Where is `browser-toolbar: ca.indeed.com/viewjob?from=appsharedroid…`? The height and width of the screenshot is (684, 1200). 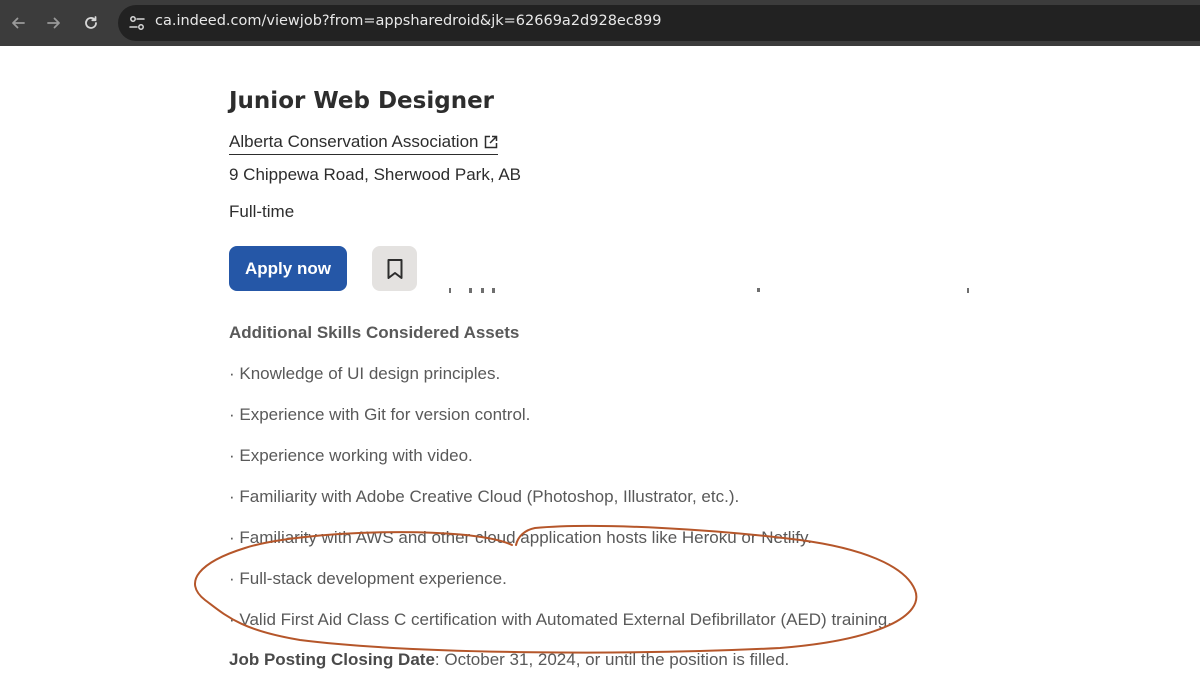 browser-toolbar: ca.indeed.com/viewjob?from=appsharedroid… is located at coordinates (600, 23).